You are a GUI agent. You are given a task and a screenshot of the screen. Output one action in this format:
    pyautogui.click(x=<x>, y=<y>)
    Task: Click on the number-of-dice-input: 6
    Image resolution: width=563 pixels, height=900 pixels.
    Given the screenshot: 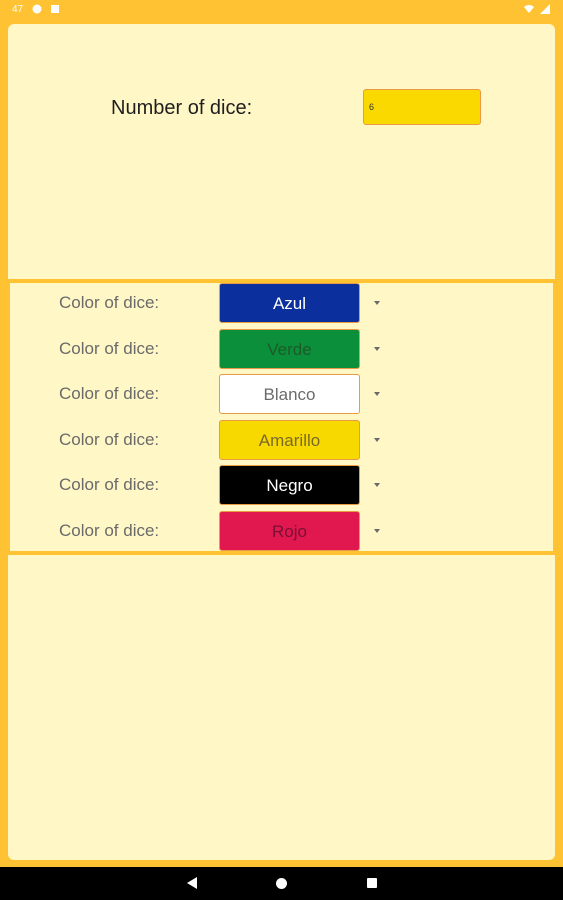 What is the action you would take?
    pyautogui.click(x=422, y=107)
    